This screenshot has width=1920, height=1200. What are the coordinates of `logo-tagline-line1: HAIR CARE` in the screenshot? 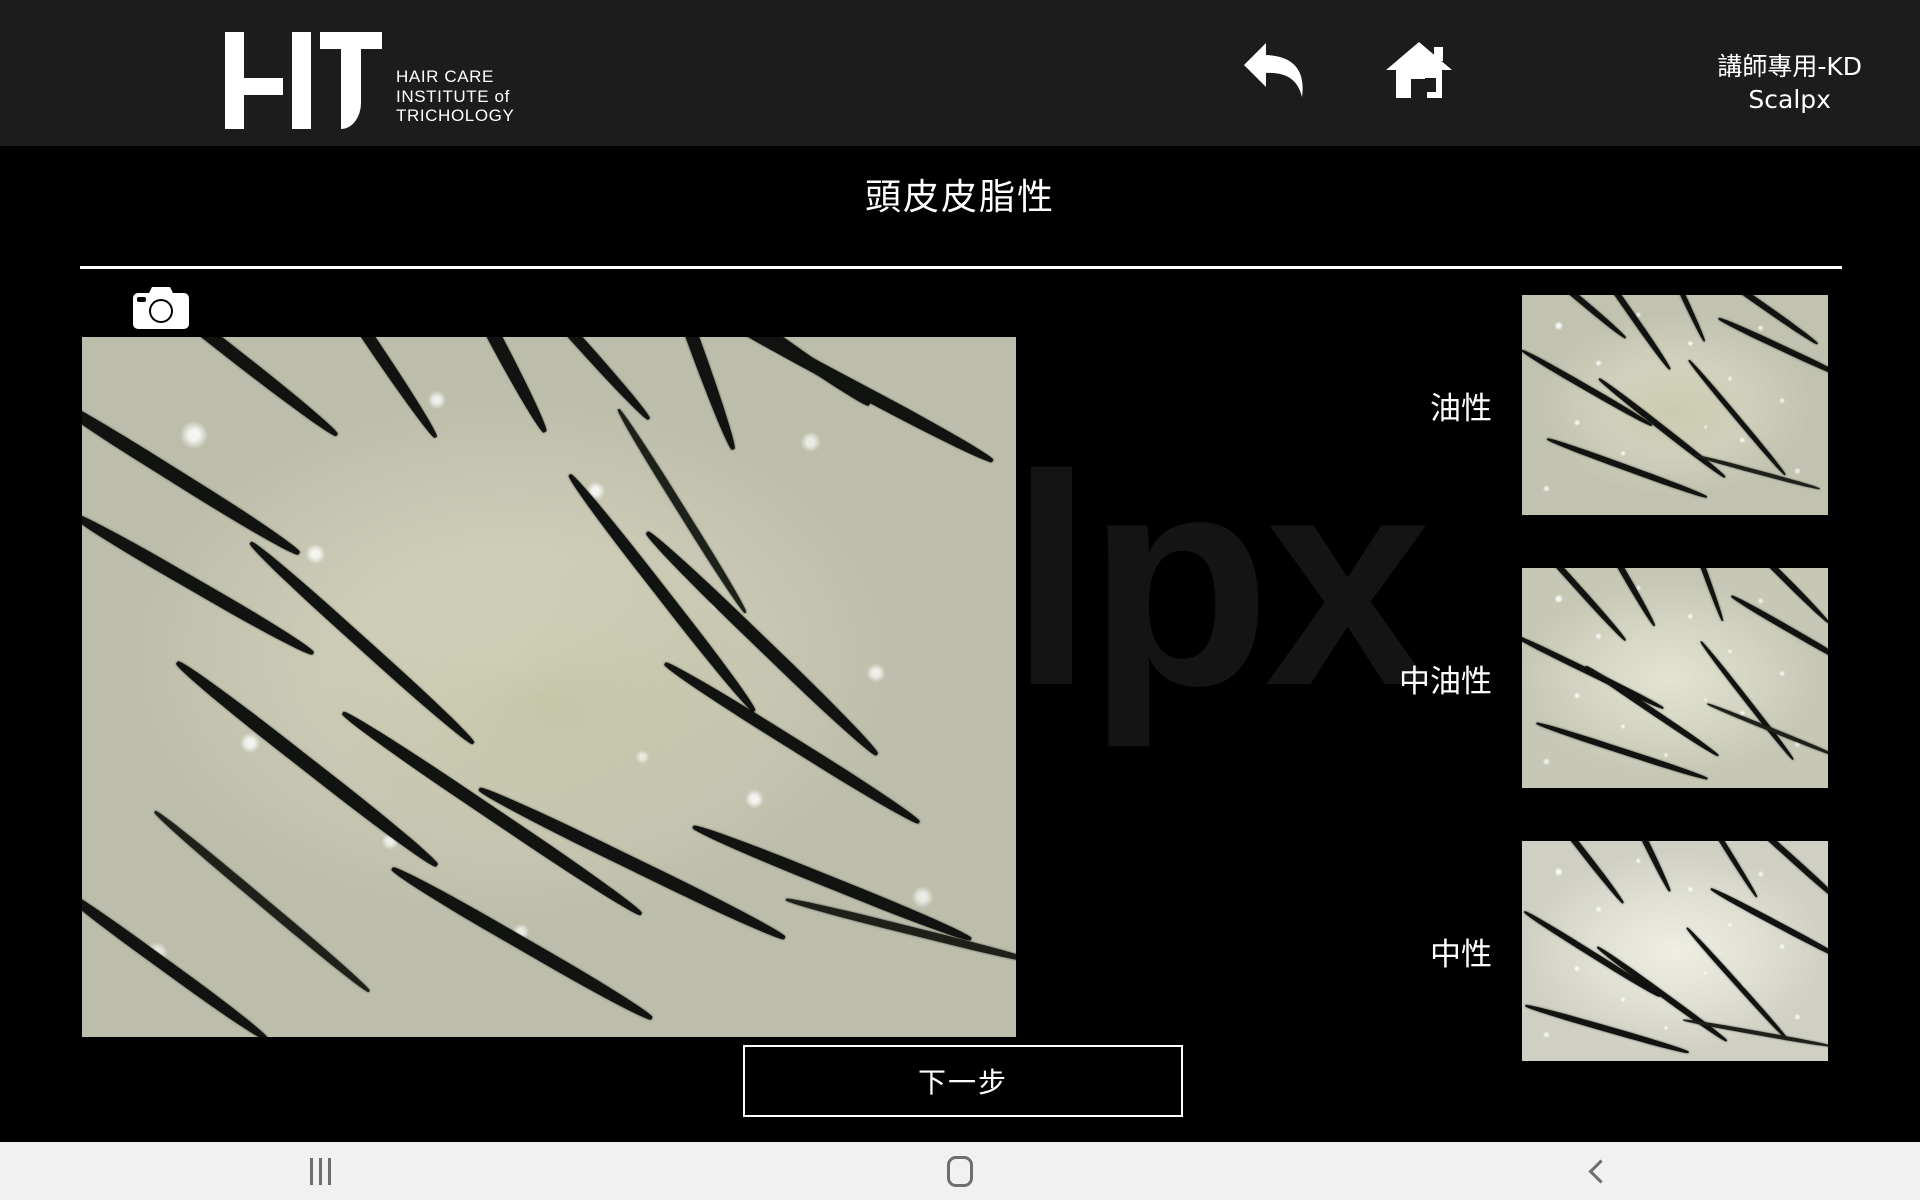 It's located at (445, 76).